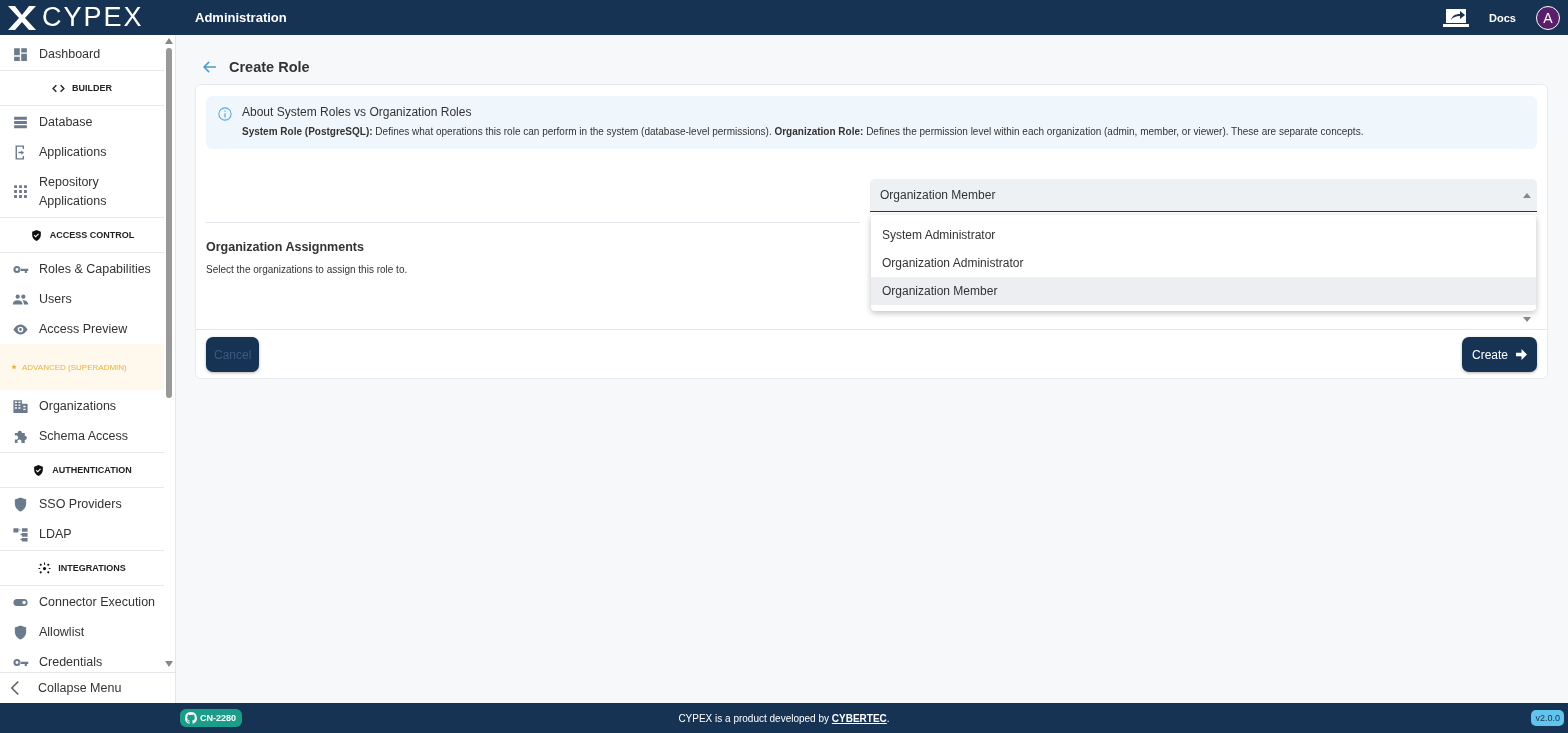 This screenshot has width=1568, height=733. Describe the element at coordinates (82, 534) in the screenshot. I see `sidebar-item: LDAP` at that location.